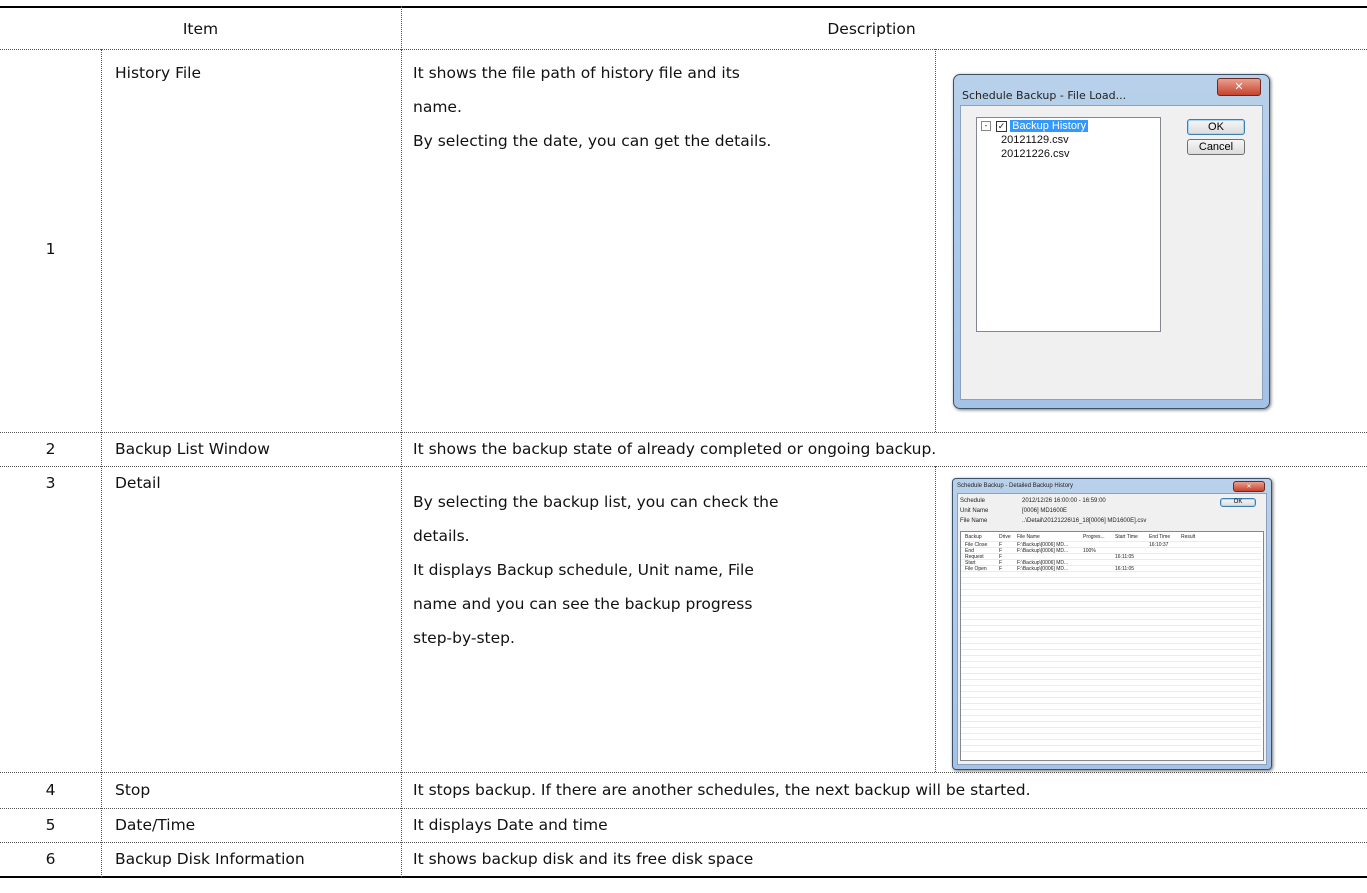  What do you see at coordinates (1188, 537) in the screenshot?
I see `column-header: Result` at bounding box center [1188, 537].